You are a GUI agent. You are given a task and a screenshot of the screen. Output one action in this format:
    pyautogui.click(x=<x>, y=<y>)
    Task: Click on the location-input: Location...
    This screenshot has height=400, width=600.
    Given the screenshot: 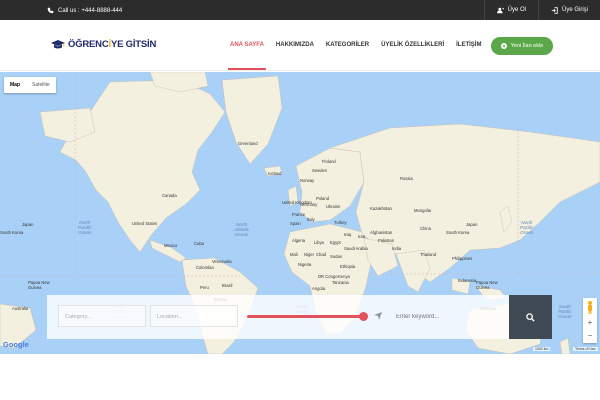 What is the action you would take?
    pyautogui.click(x=194, y=316)
    